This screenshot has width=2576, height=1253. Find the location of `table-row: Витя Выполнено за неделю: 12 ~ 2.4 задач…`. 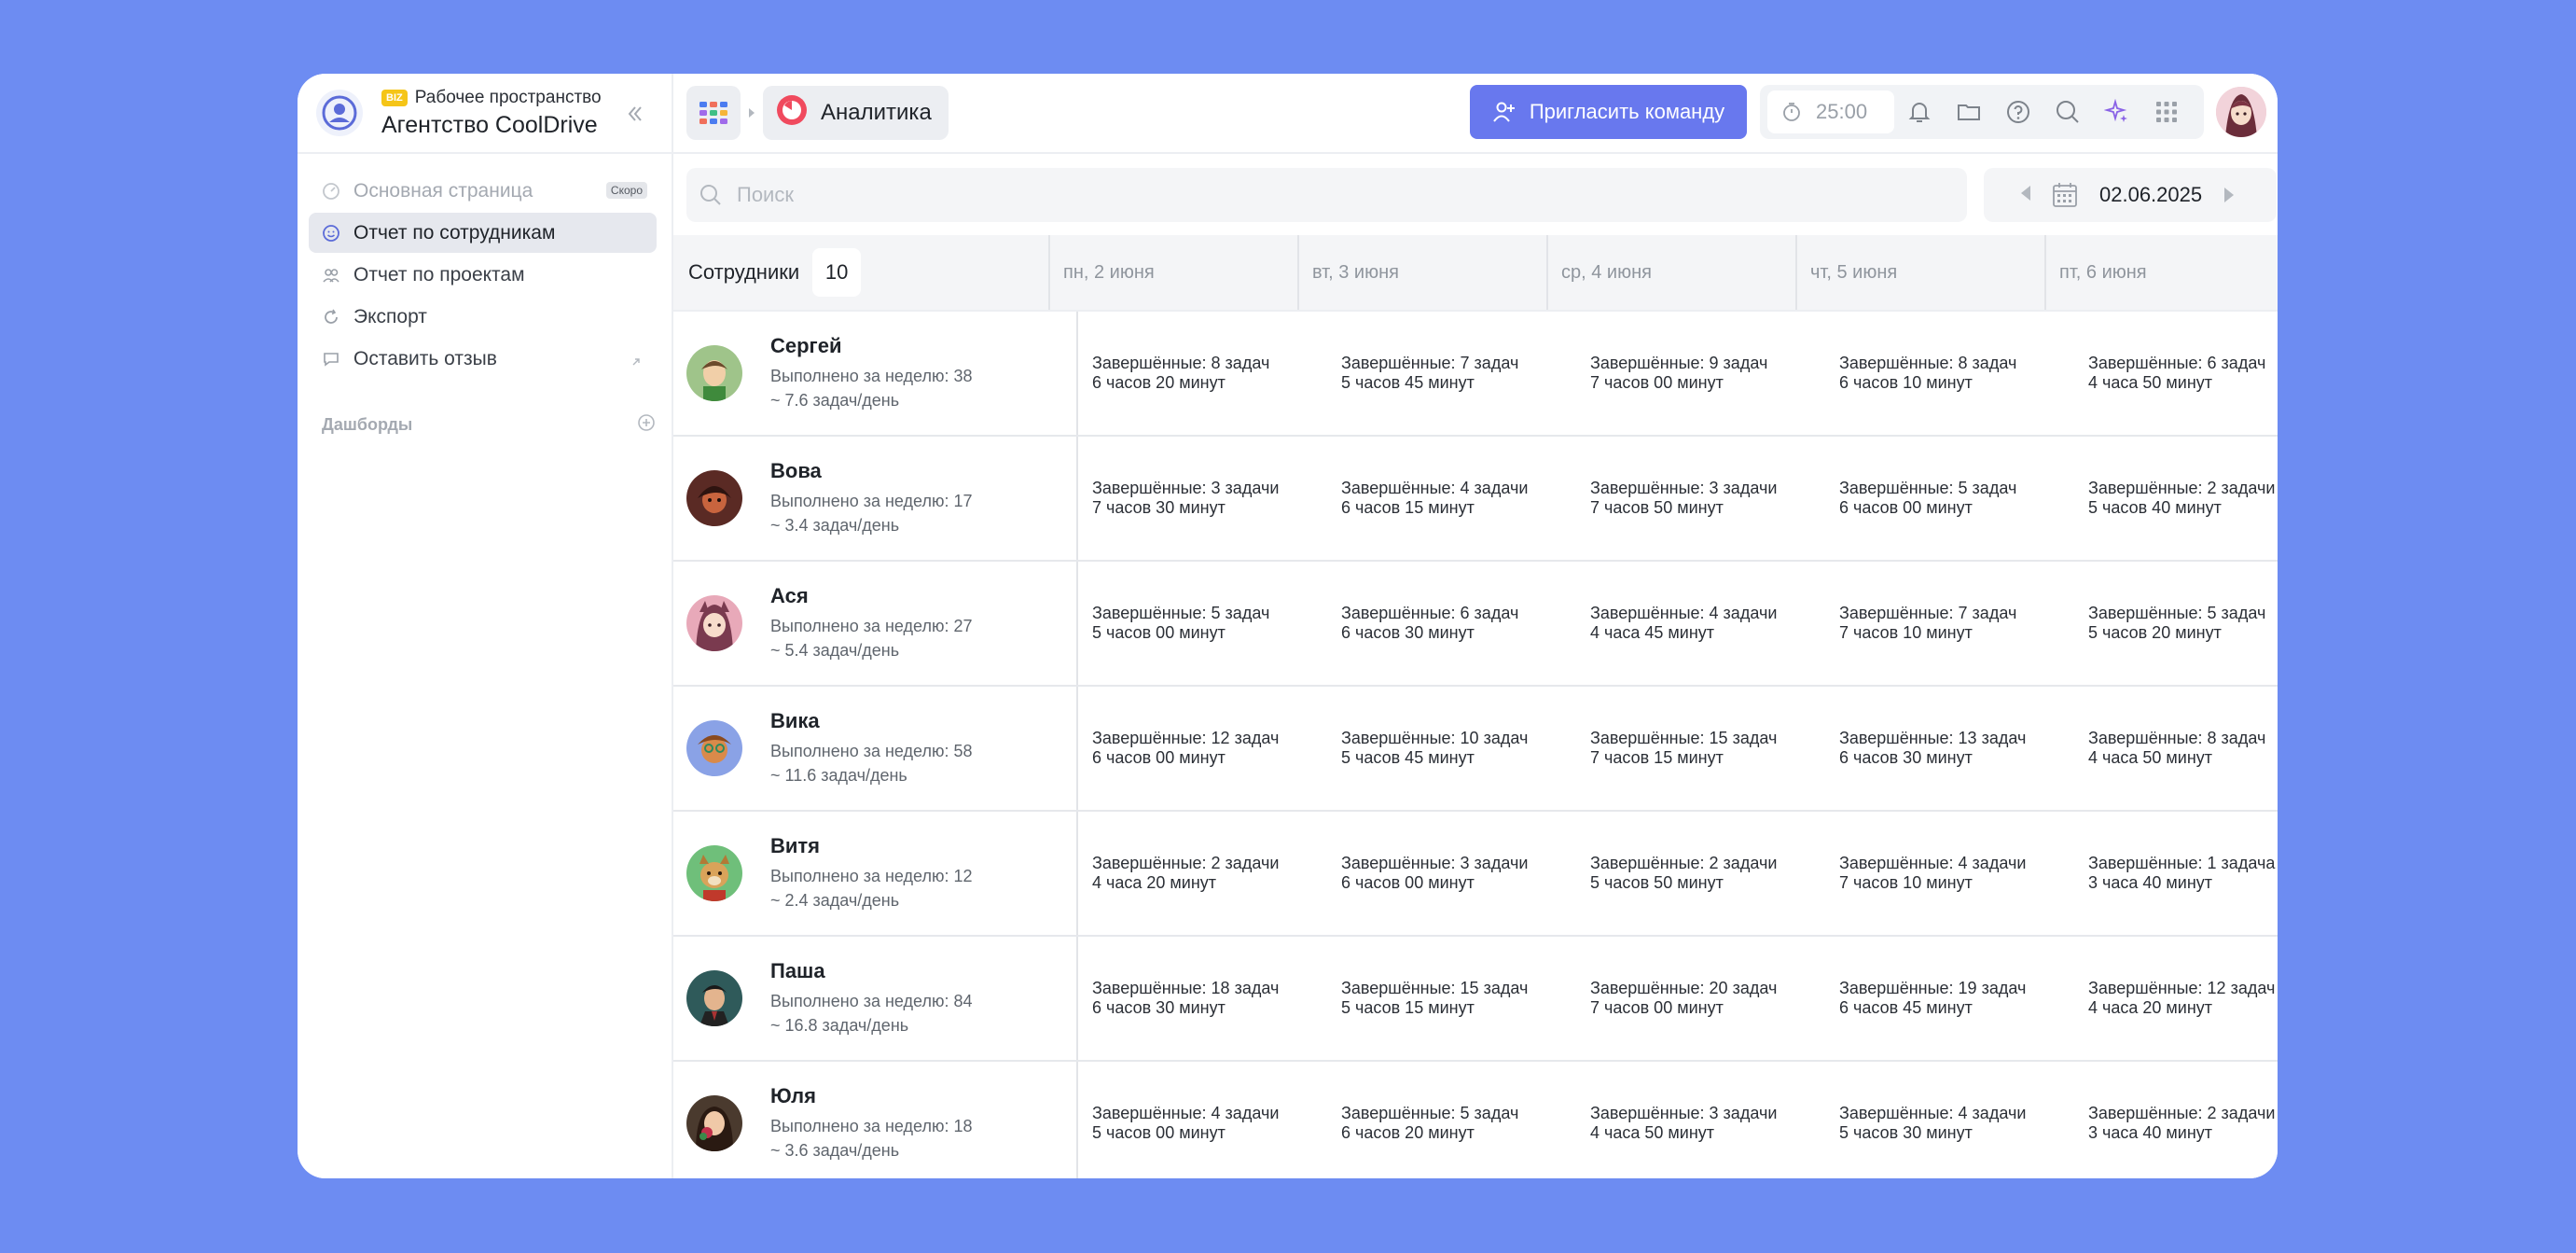

table-row: Витя Выполнено за неделю: 12 ~ 2.4 задач… is located at coordinates (1475, 874).